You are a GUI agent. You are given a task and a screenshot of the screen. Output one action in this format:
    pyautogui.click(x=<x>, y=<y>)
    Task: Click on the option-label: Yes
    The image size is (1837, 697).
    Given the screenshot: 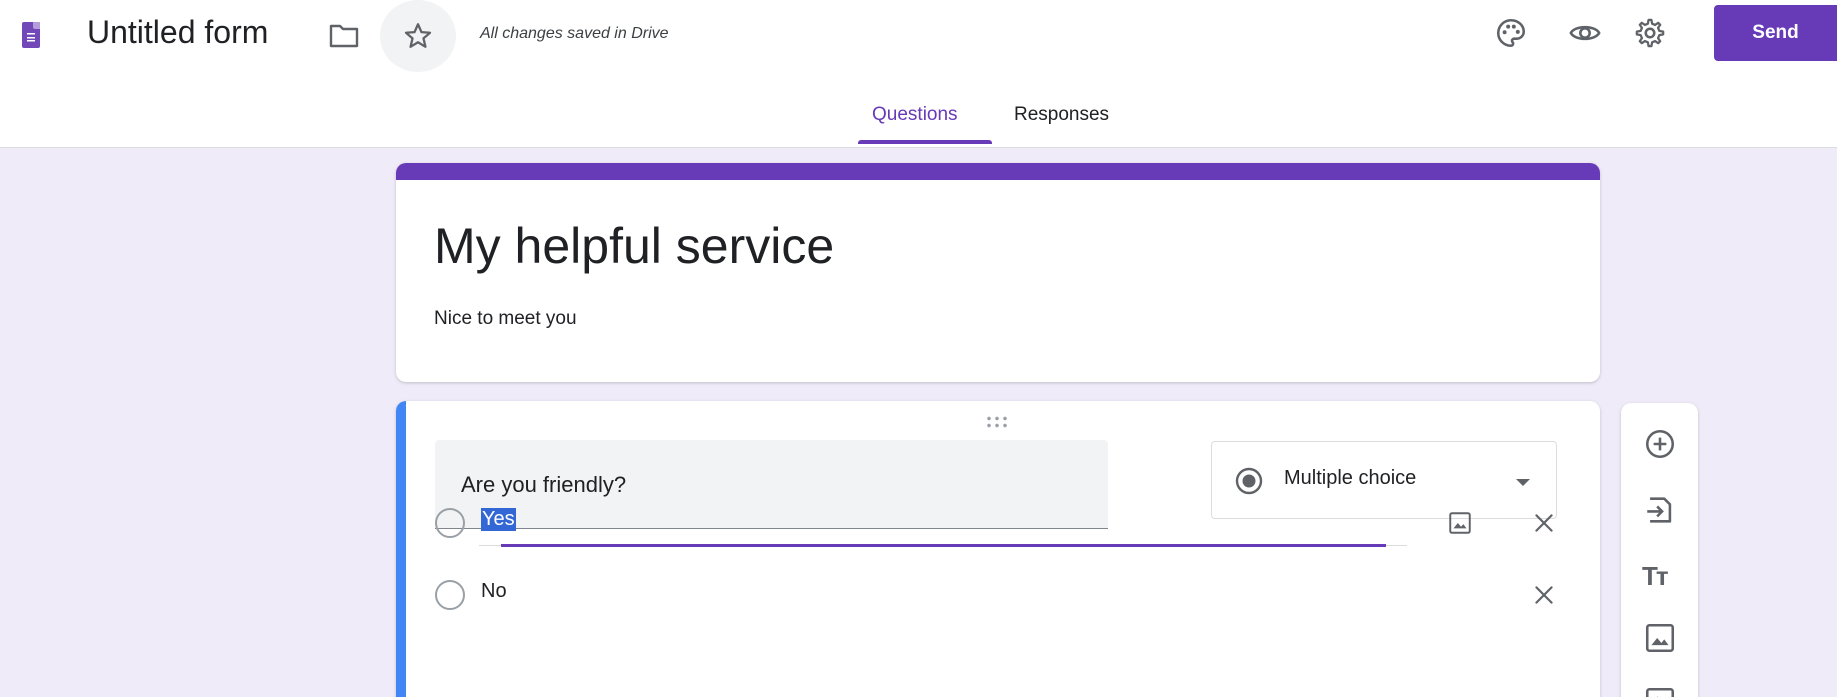 What is the action you would take?
    pyautogui.click(x=498, y=519)
    